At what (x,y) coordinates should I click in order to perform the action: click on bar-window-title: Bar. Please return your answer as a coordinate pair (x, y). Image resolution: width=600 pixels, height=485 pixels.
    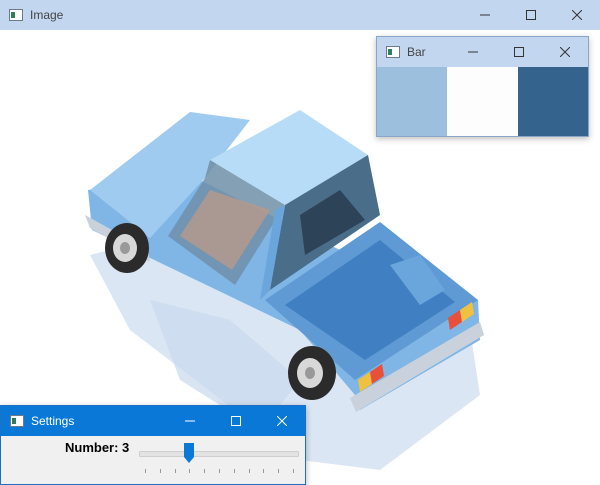
    Looking at the image, I should click on (416, 52).